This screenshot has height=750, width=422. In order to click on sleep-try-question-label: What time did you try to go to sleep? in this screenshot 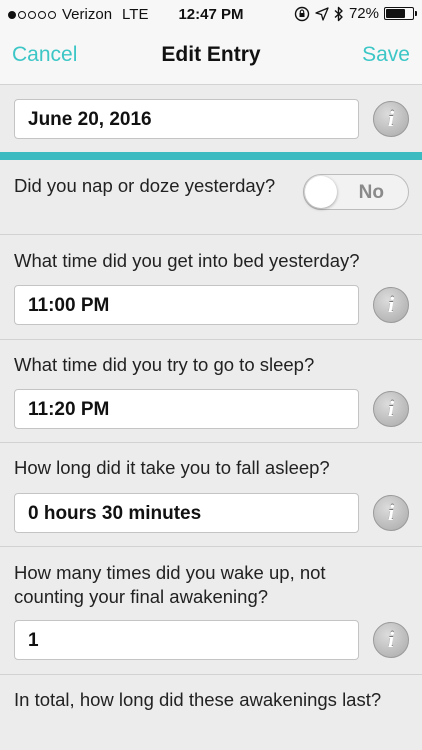, I will do `click(164, 364)`.